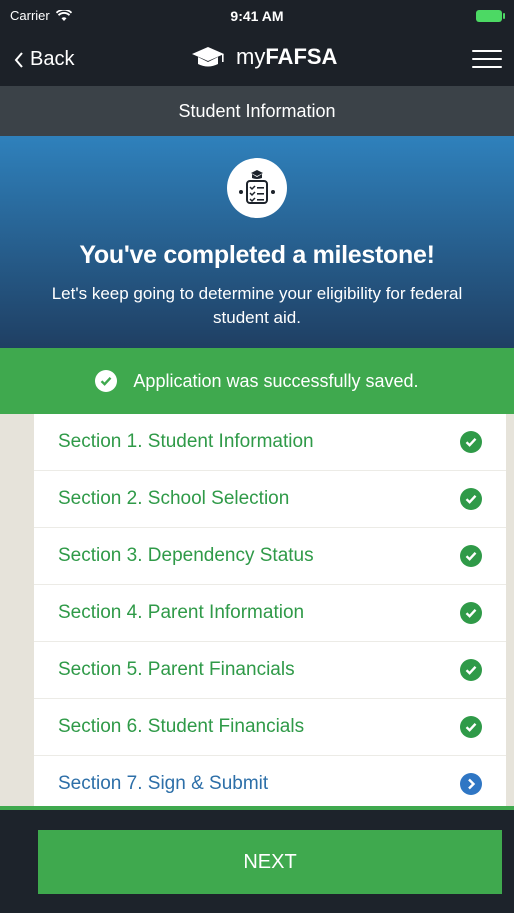  Describe the element at coordinates (251, 56) in the screenshot. I see `brand-prefix: my` at that location.